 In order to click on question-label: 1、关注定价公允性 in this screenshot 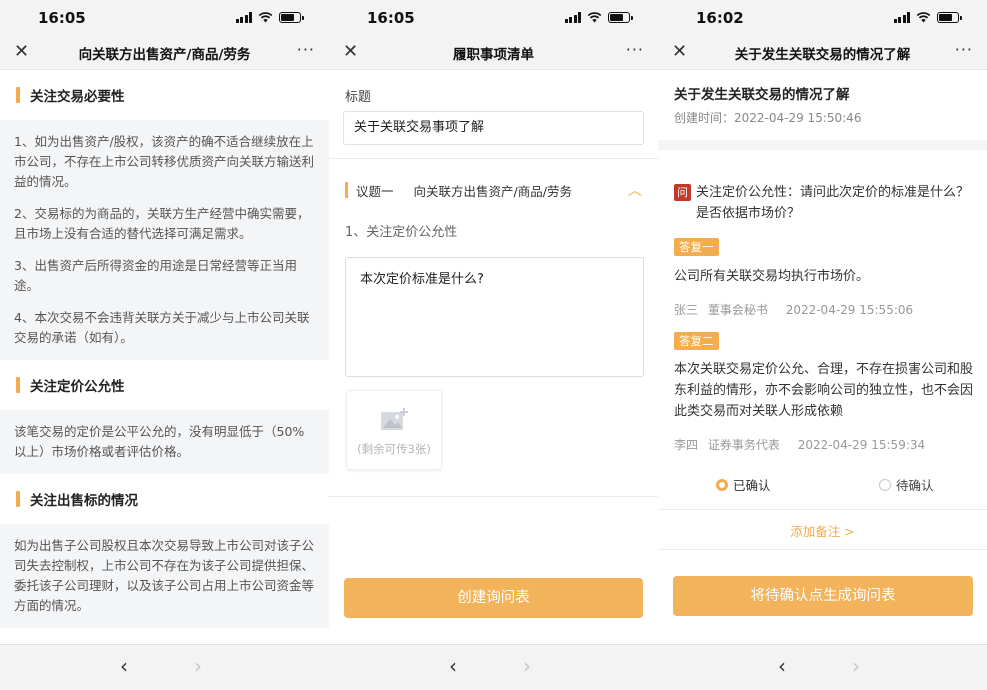, I will do `click(401, 232)`.